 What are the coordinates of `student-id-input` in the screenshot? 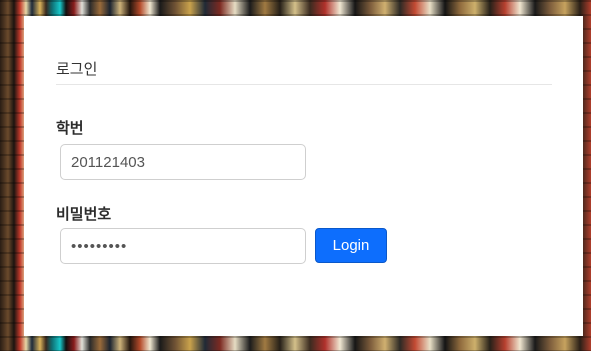 It's located at (183, 162).